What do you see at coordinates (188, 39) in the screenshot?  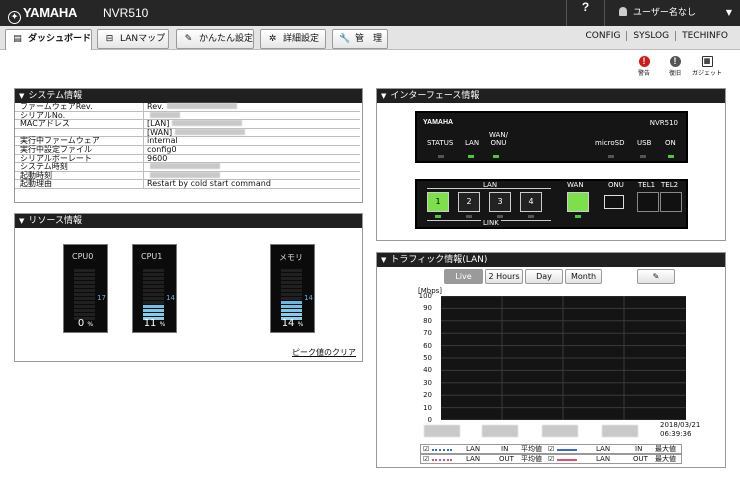 I see `wizard-icon: ✎` at bounding box center [188, 39].